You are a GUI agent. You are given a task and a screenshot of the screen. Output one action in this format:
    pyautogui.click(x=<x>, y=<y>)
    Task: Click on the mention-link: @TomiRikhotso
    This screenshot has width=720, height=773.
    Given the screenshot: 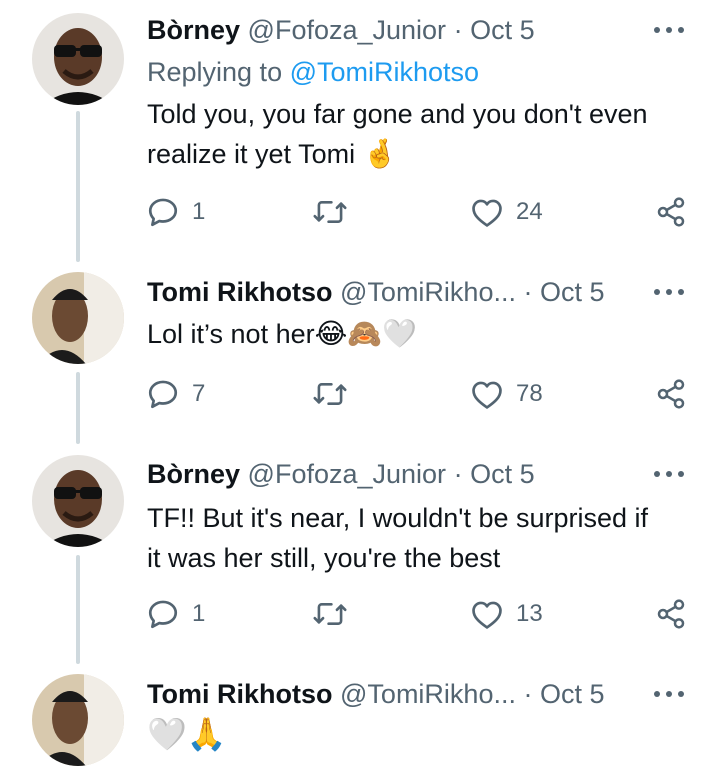 What is the action you would take?
    pyautogui.click(x=384, y=72)
    